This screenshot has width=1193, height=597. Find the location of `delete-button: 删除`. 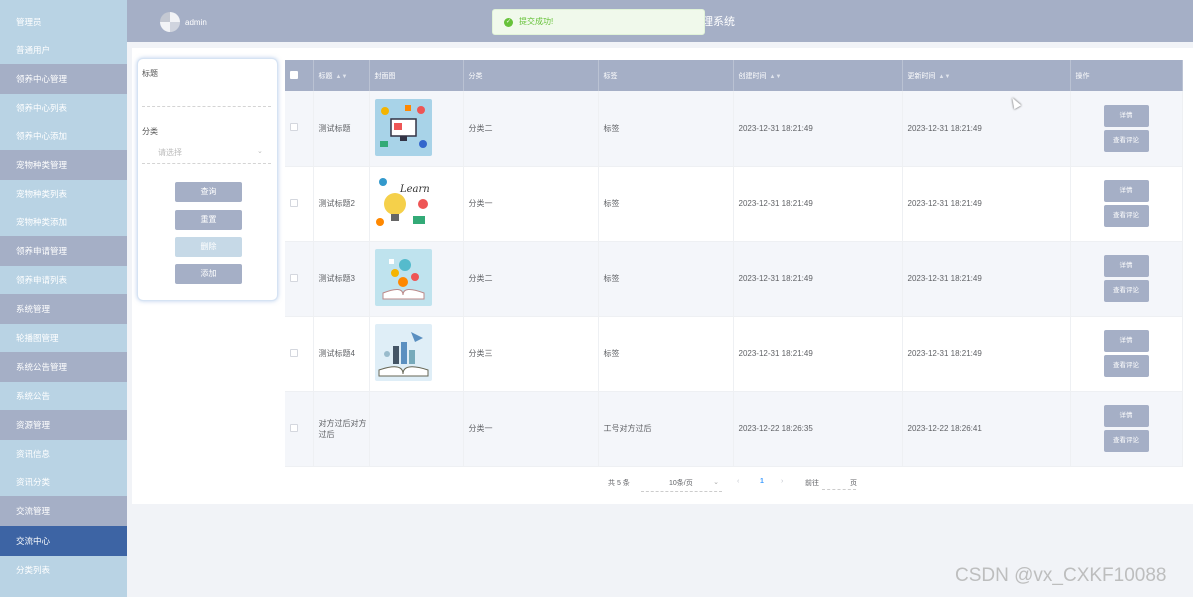

delete-button: 删除 is located at coordinates (208, 247).